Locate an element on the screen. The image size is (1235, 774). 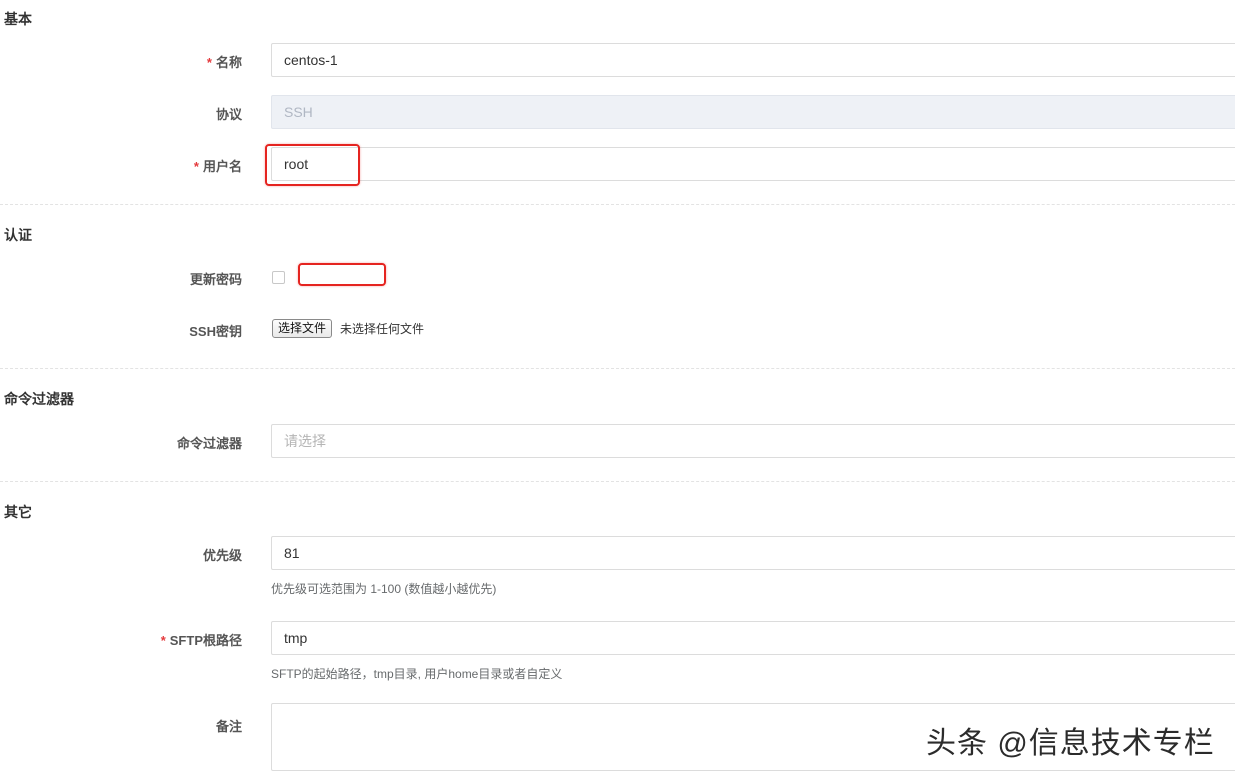
password-highlight-box is located at coordinates (342, 274).